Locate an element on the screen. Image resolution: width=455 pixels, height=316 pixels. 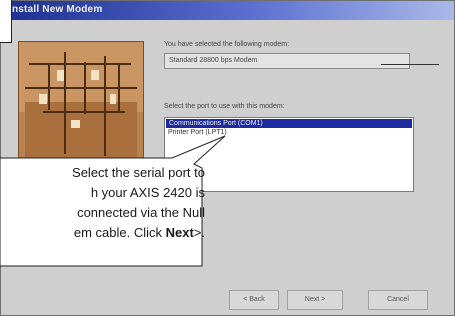
callout-line-4-text: em cable. Click is located at coordinates (119, 232).